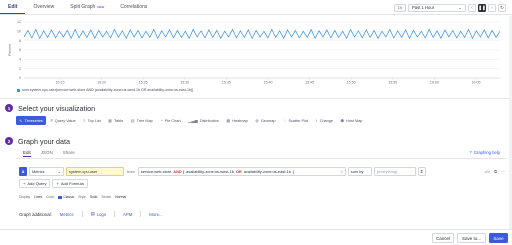 The height and width of the screenshot is (245, 512). I want to click on viz-option-change: ↕ Change, so click(324, 120).